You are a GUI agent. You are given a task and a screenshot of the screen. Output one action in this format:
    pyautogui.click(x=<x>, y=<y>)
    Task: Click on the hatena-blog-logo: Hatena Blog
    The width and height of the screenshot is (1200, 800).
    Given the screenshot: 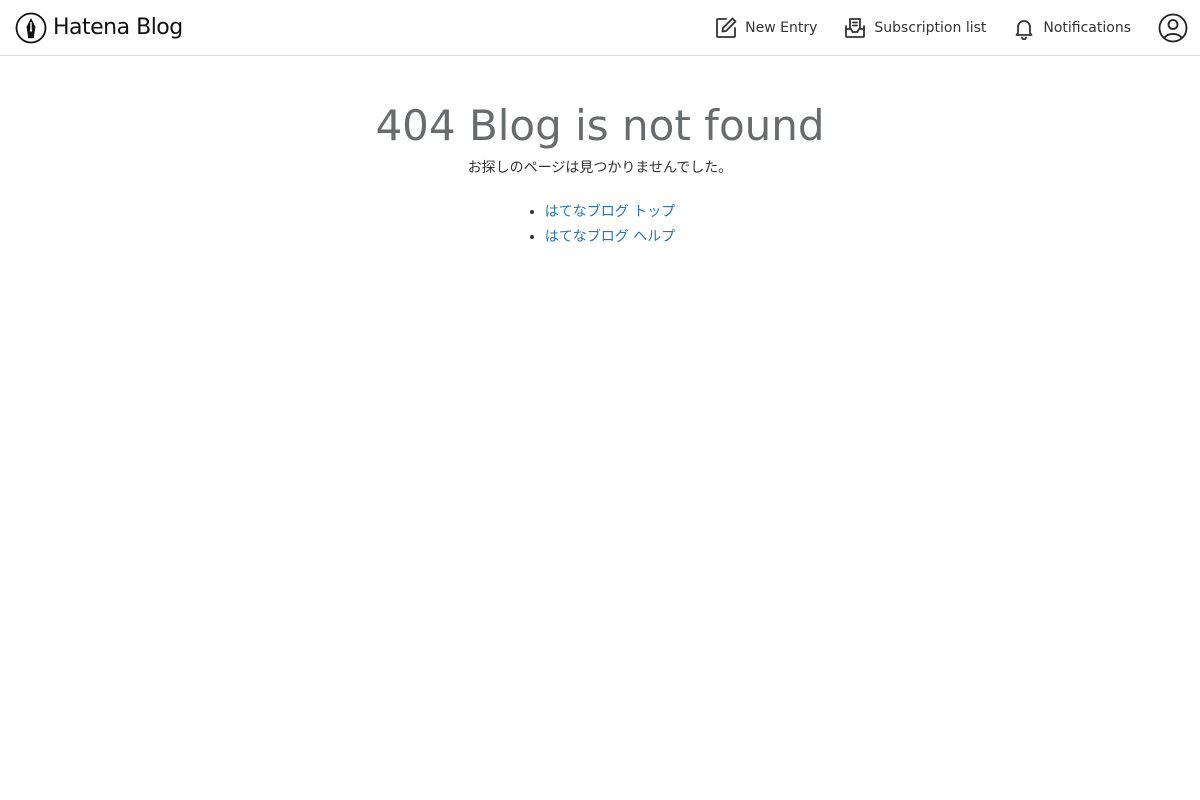 What is the action you would take?
    pyautogui.click(x=99, y=28)
    